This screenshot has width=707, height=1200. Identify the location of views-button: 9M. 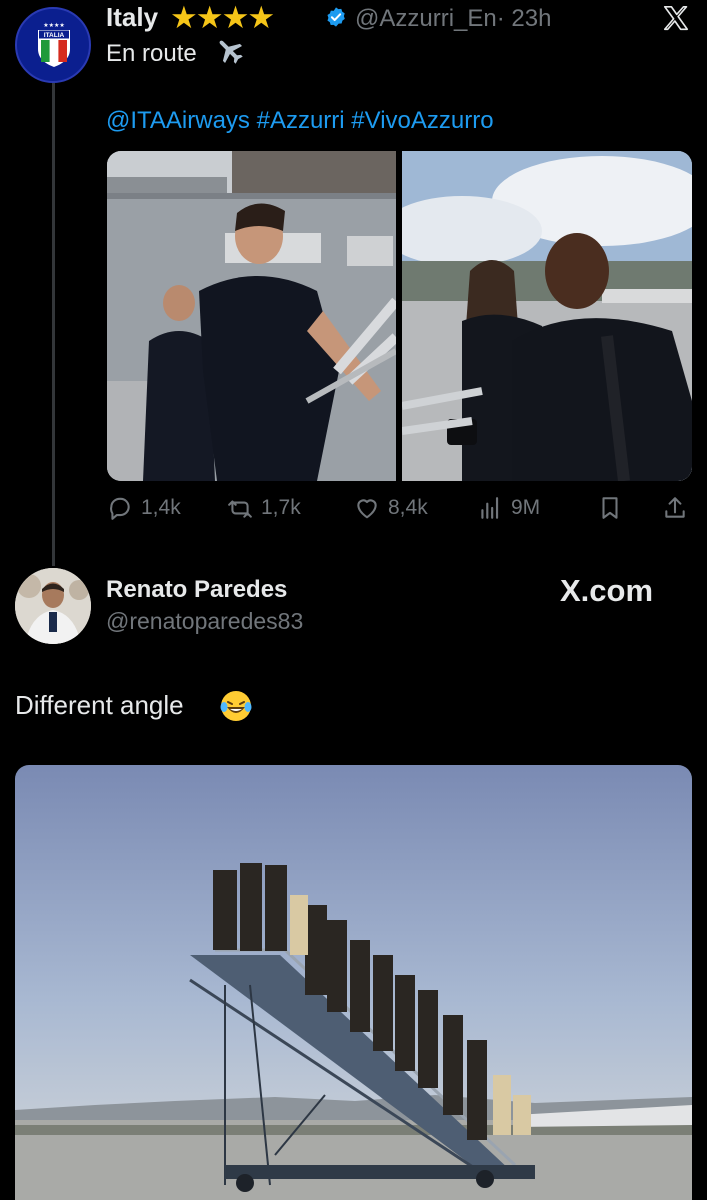
(508, 508).